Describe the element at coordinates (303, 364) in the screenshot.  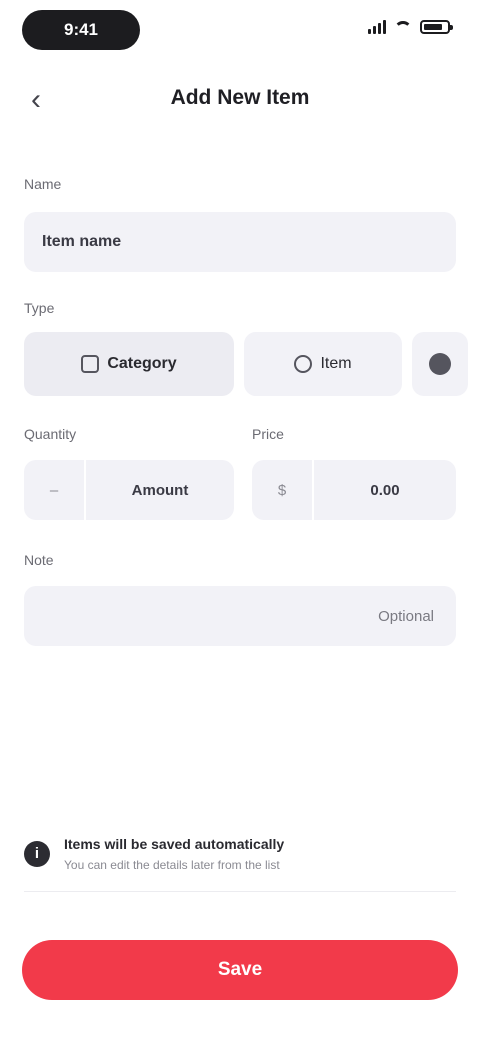
I see `tag-icon` at that location.